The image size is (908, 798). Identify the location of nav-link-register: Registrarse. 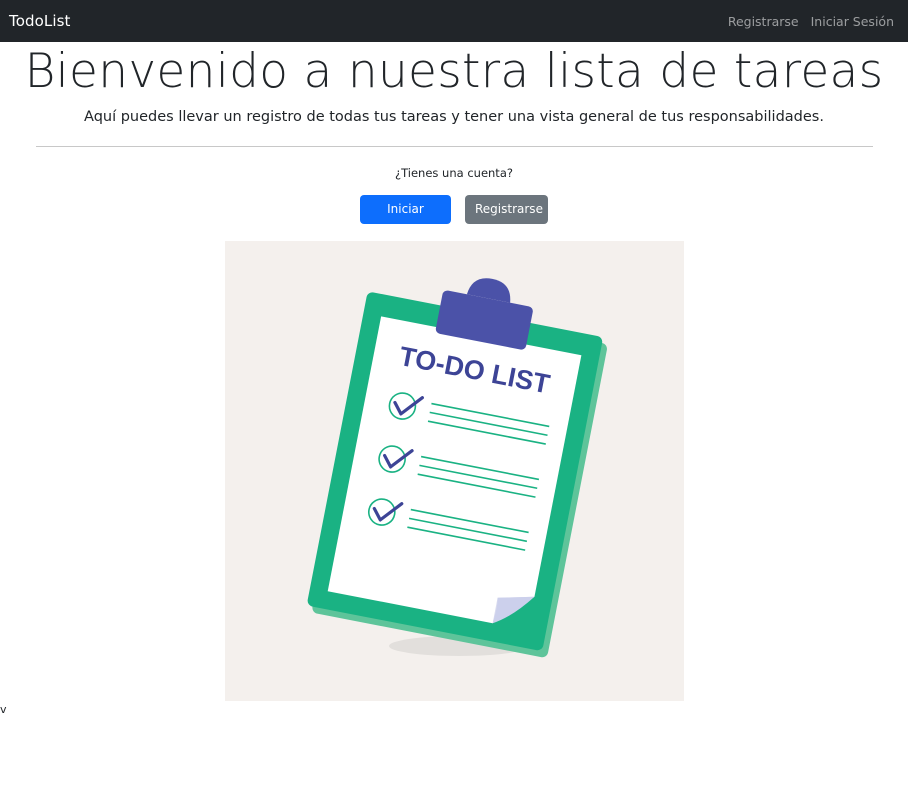
(763, 21).